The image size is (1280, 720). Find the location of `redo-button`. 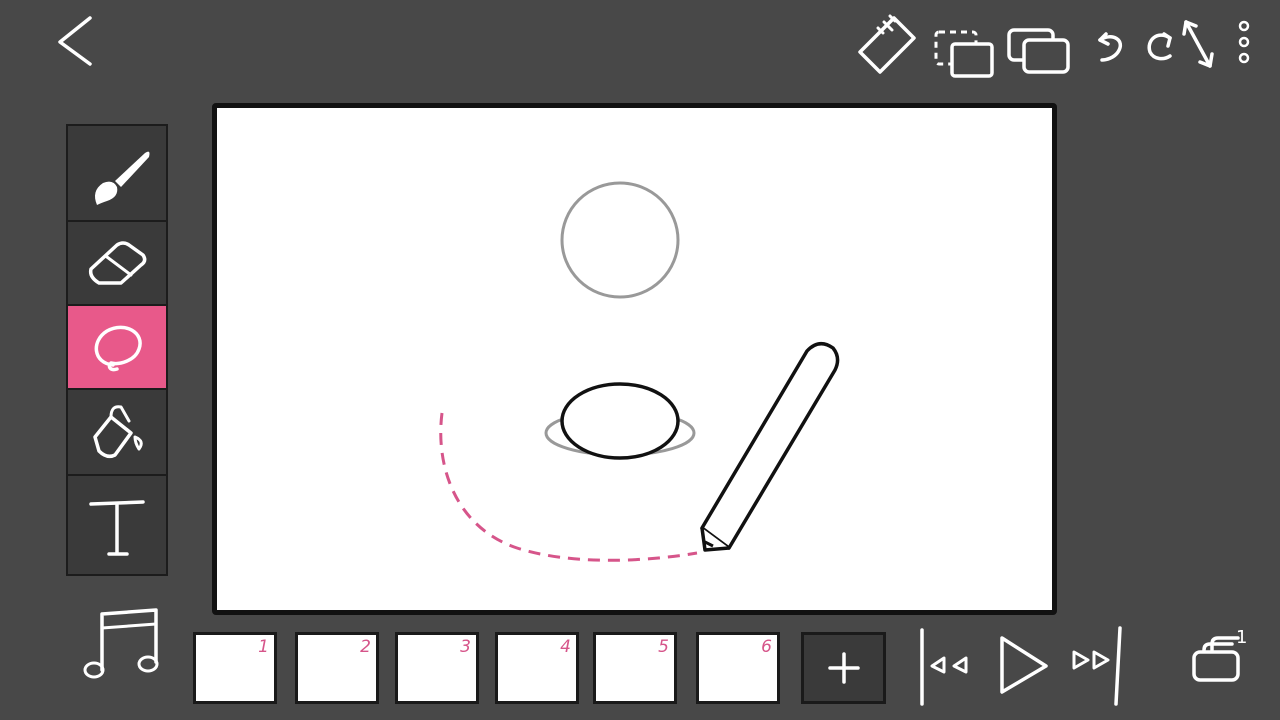

redo-button is located at coordinates (1160, 46).